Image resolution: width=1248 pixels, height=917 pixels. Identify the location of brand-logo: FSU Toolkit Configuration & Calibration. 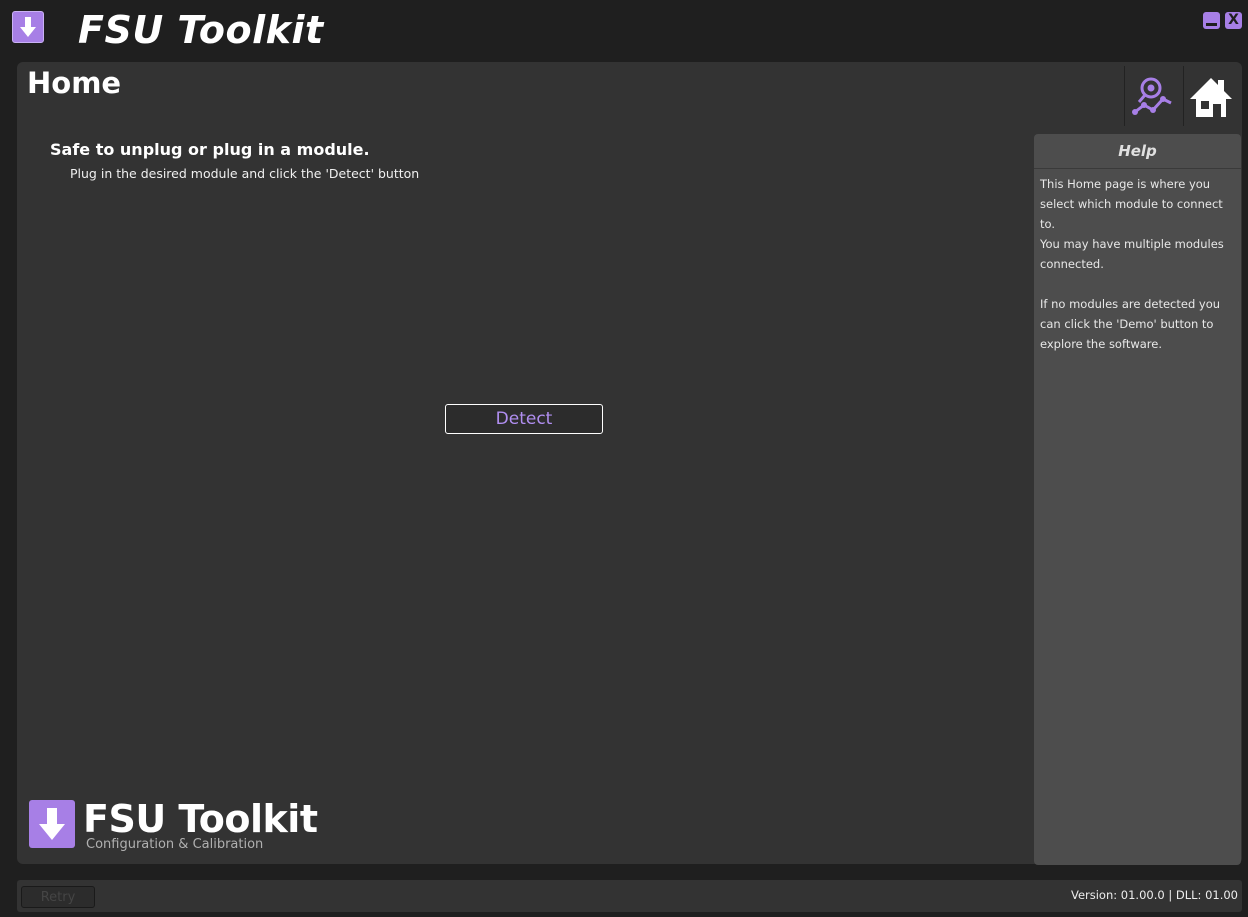
(174, 826).